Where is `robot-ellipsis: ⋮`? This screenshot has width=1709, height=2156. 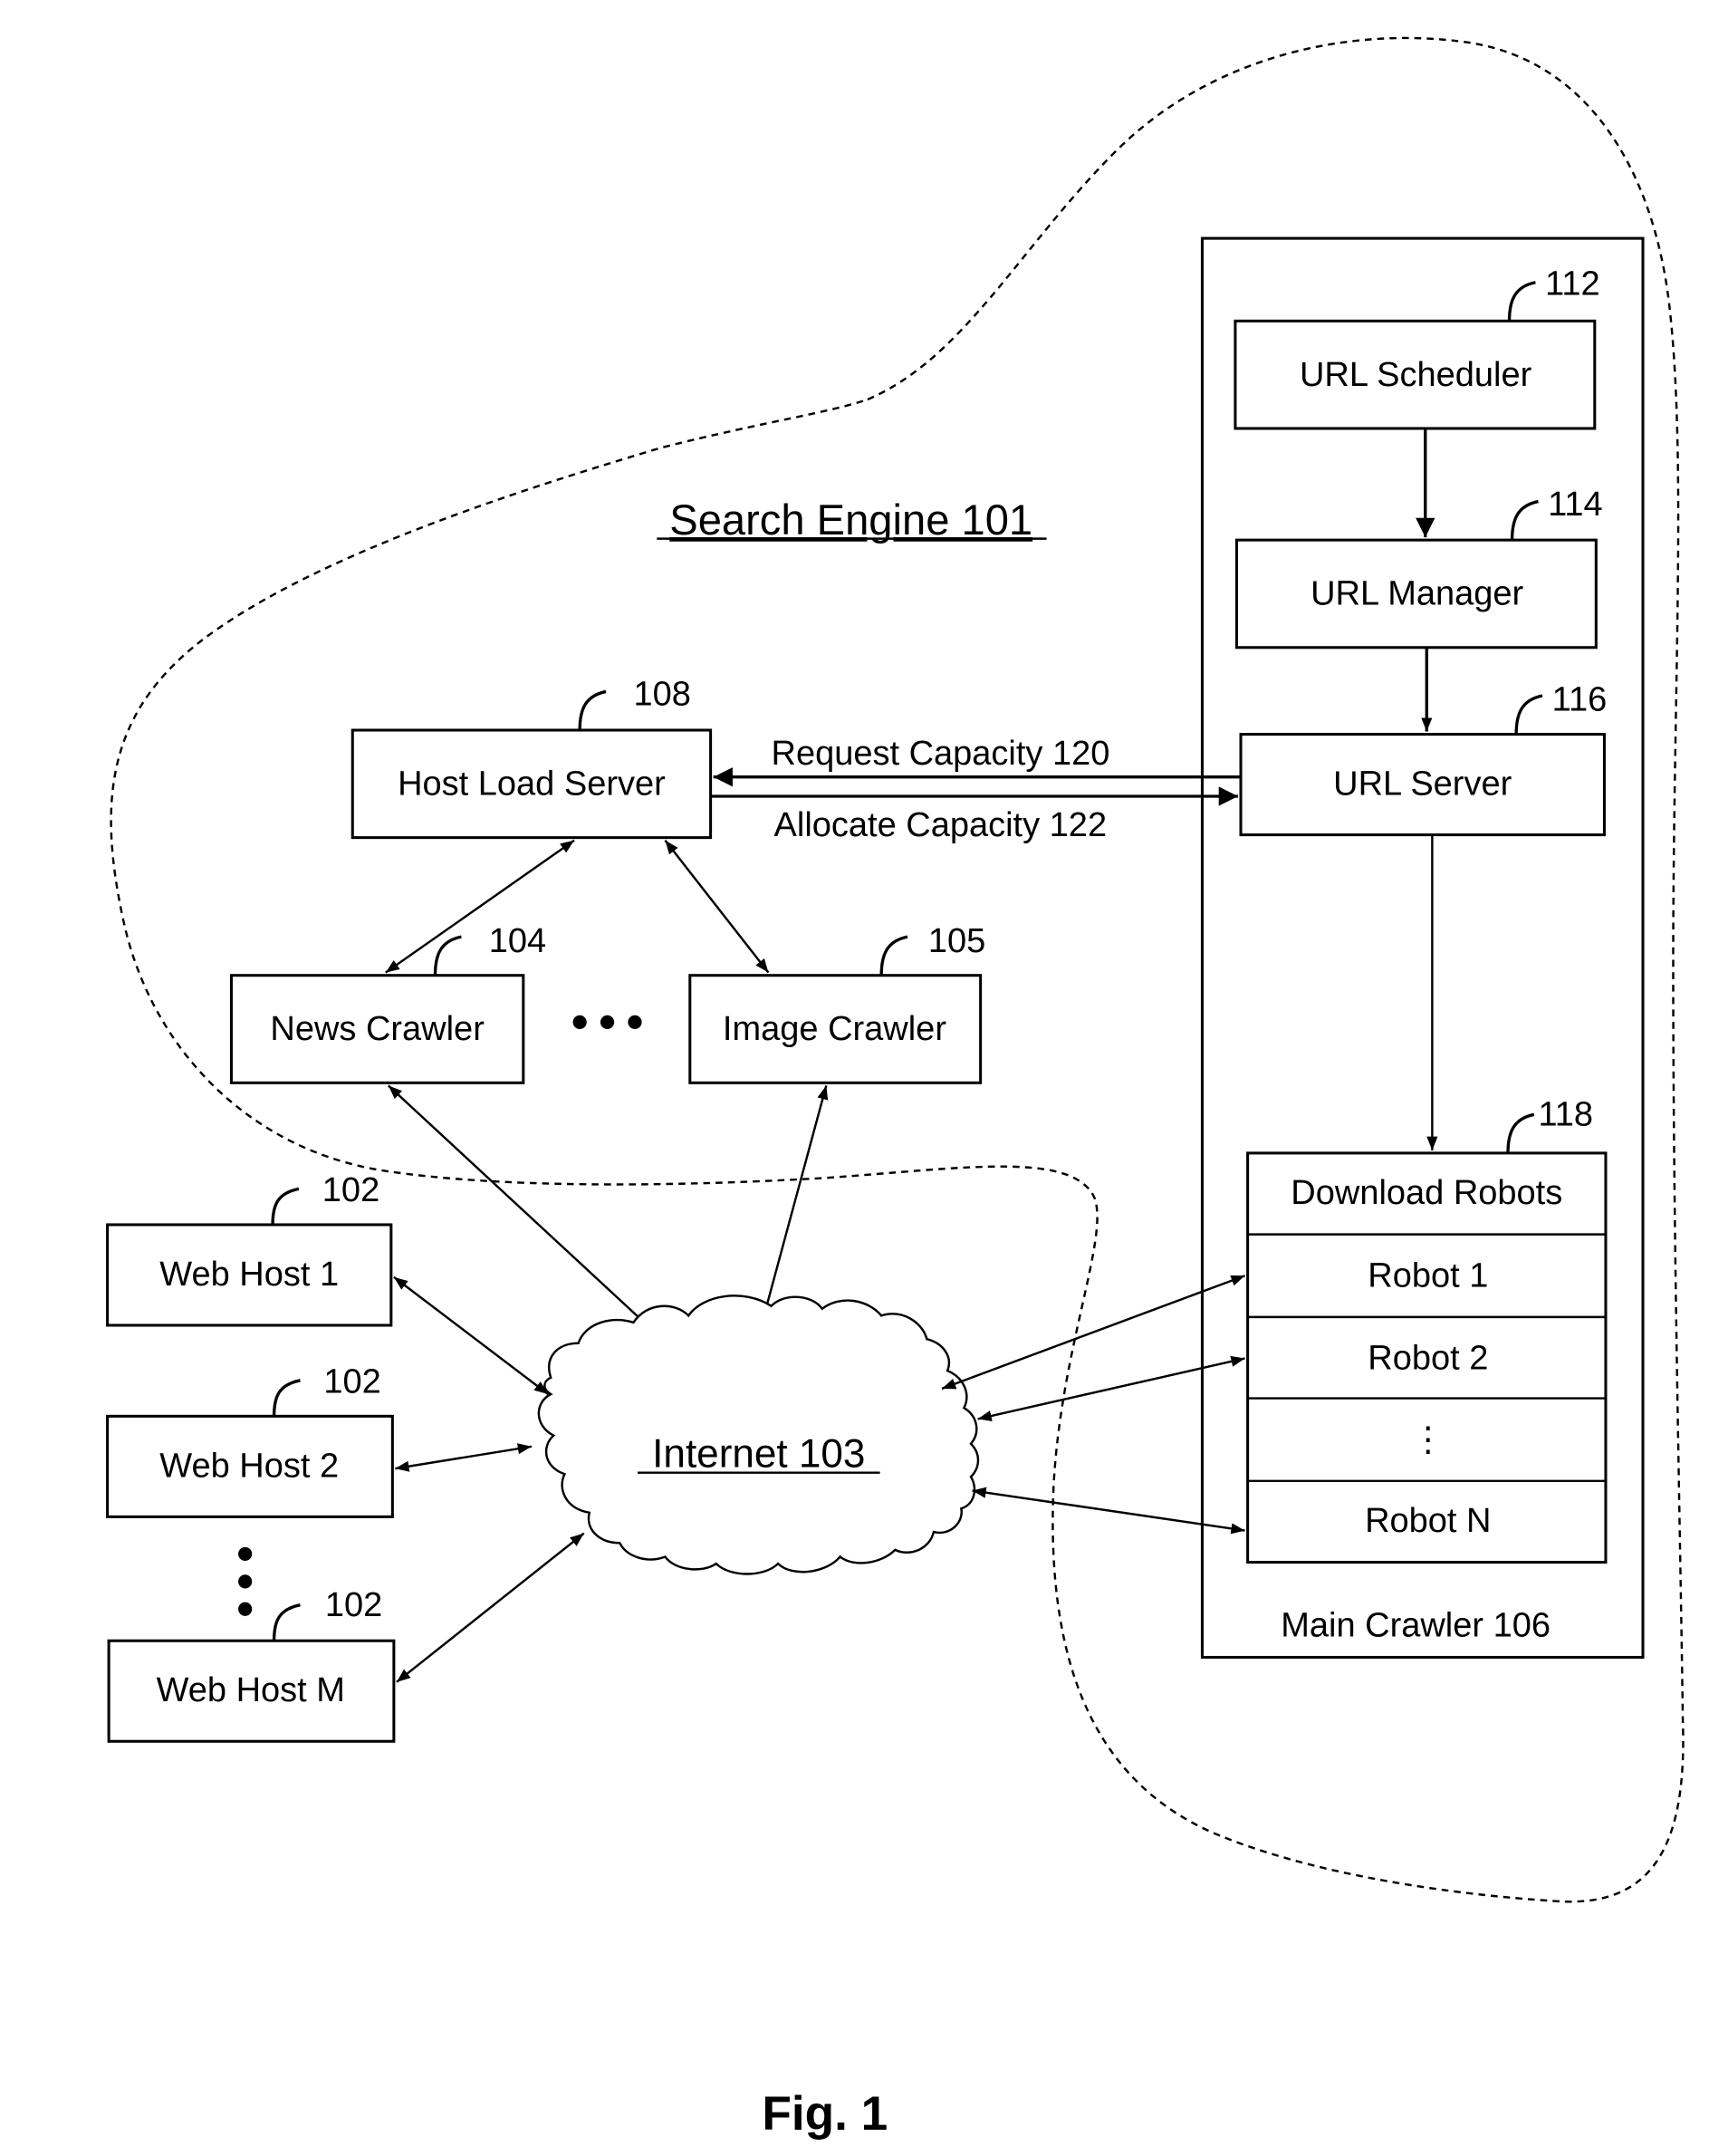
robot-ellipsis: ⋮ is located at coordinates (1428, 1439).